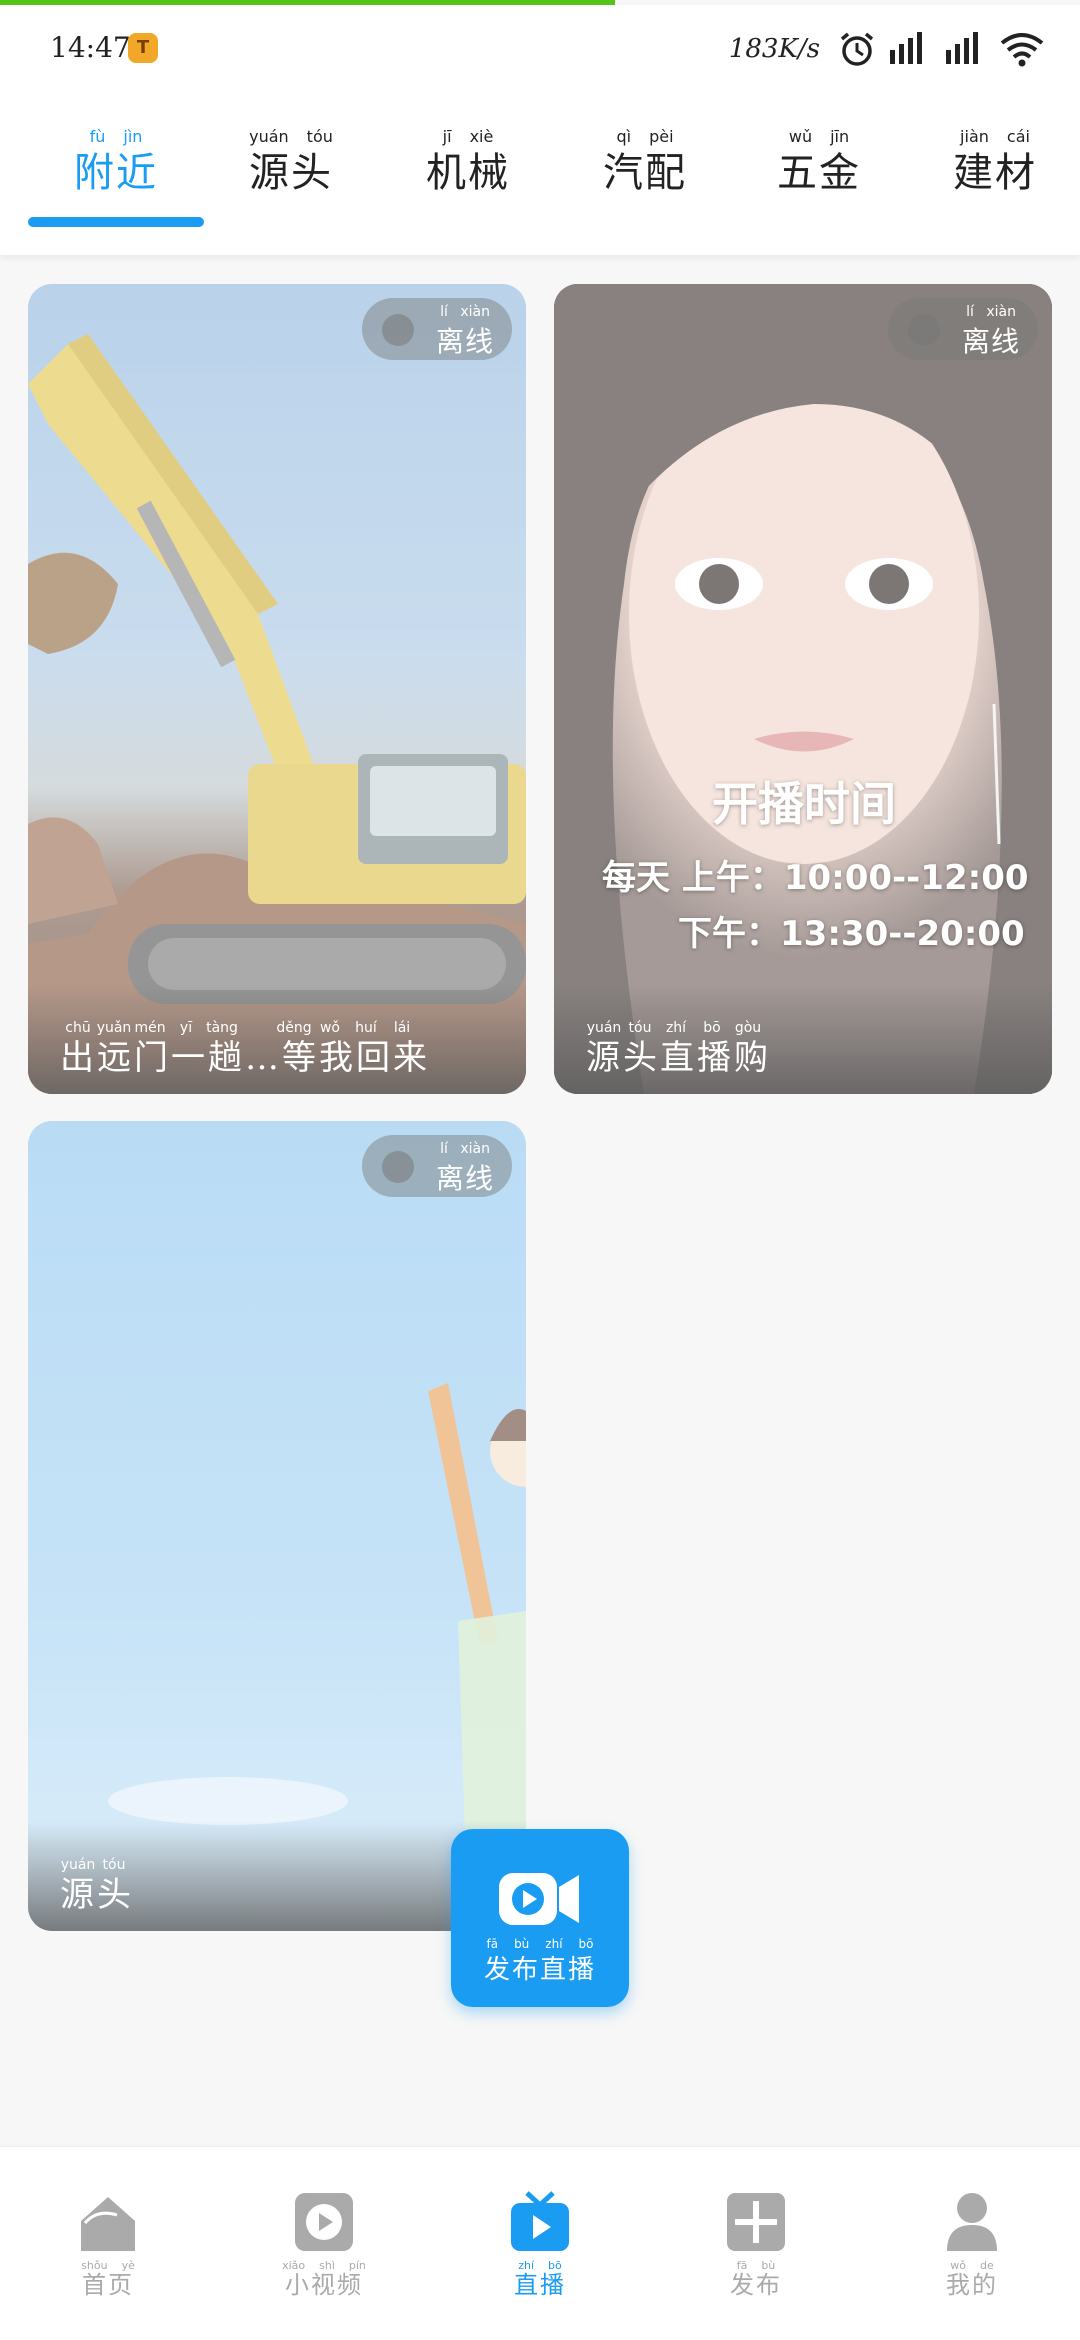  What do you see at coordinates (539, 1899) in the screenshot?
I see `video-camera-icon` at bounding box center [539, 1899].